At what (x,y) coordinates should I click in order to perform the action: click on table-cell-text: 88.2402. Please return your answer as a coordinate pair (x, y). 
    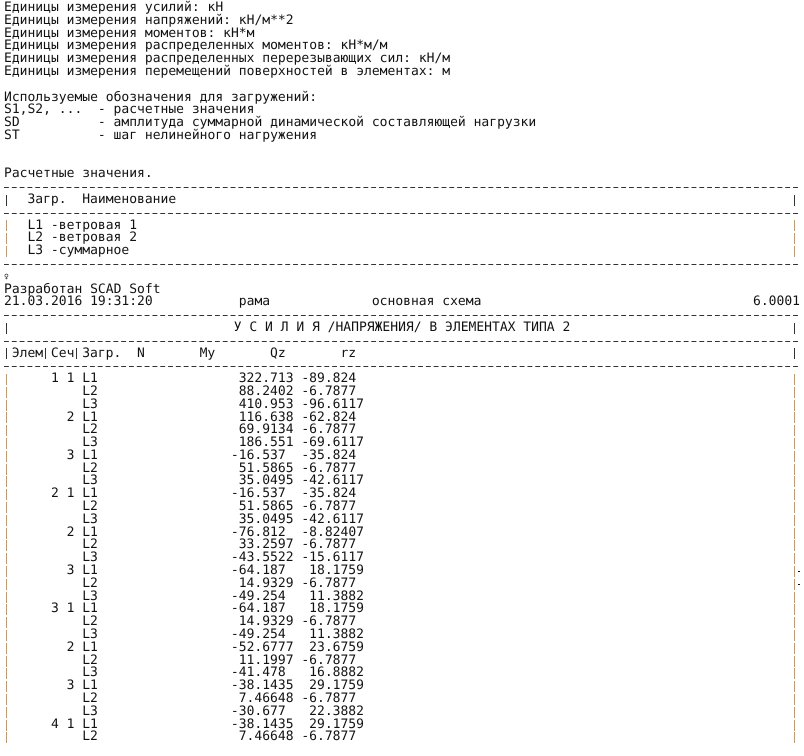
    Looking at the image, I should click on (266, 392).